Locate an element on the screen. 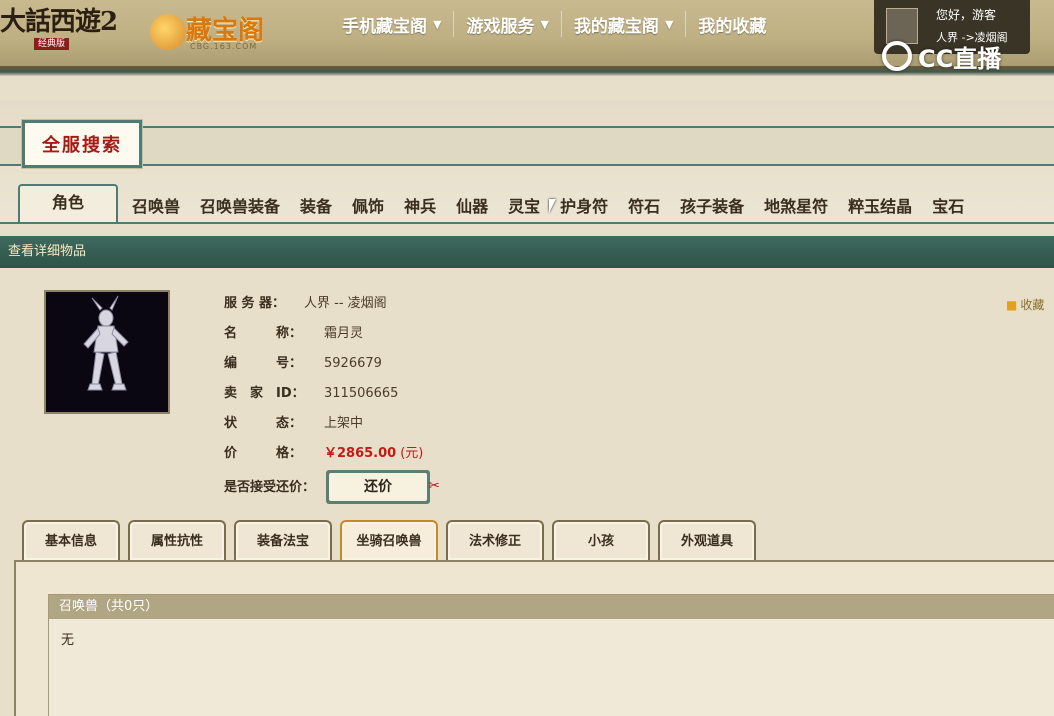 This screenshot has height=716, width=1054. tab-accessory: 佩饰 is located at coordinates (368, 207).